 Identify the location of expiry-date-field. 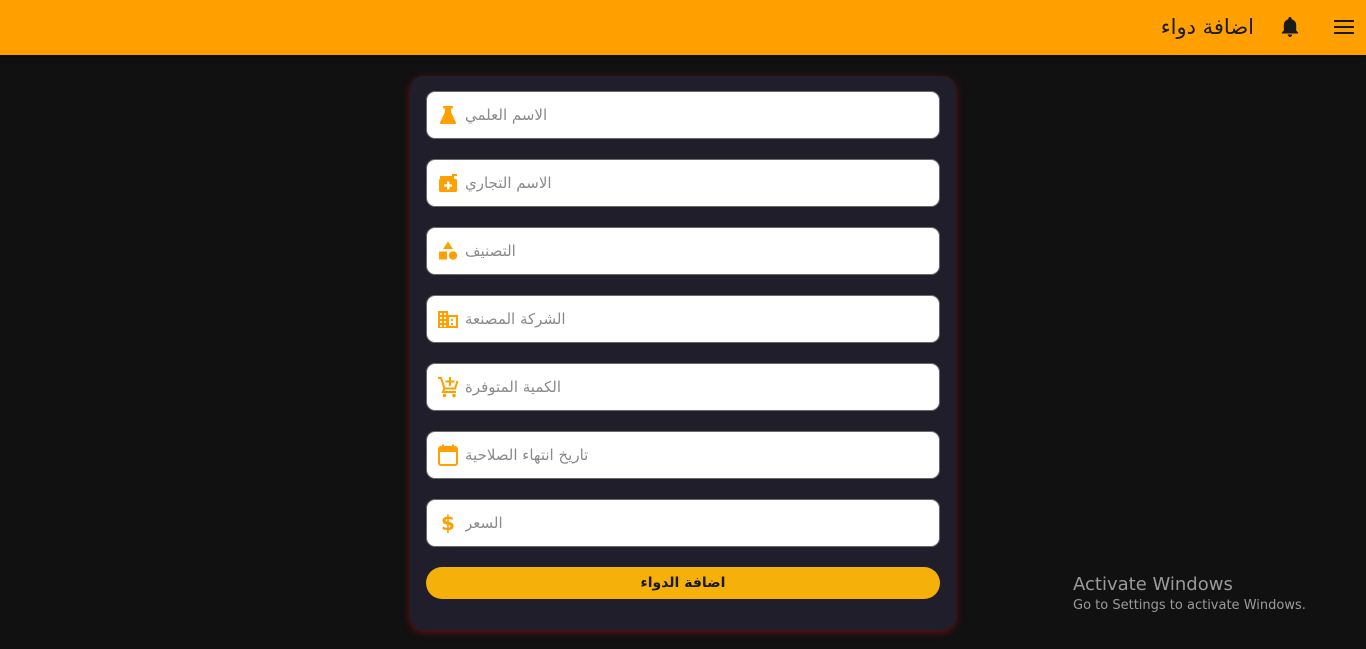
(683, 455).